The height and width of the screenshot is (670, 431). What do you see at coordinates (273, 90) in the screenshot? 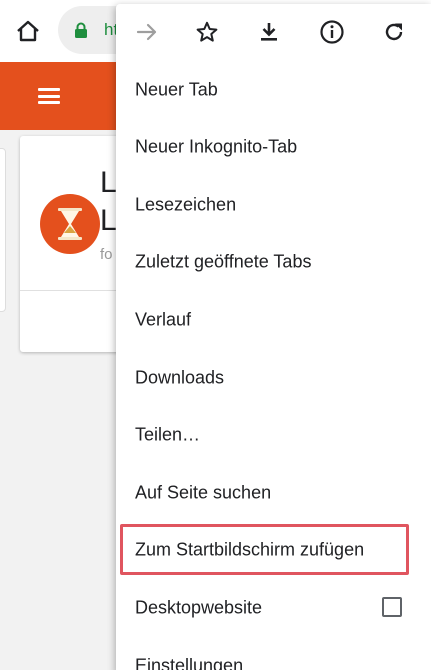
I see `menu-item-new-tab: Neuer Tab` at bounding box center [273, 90].